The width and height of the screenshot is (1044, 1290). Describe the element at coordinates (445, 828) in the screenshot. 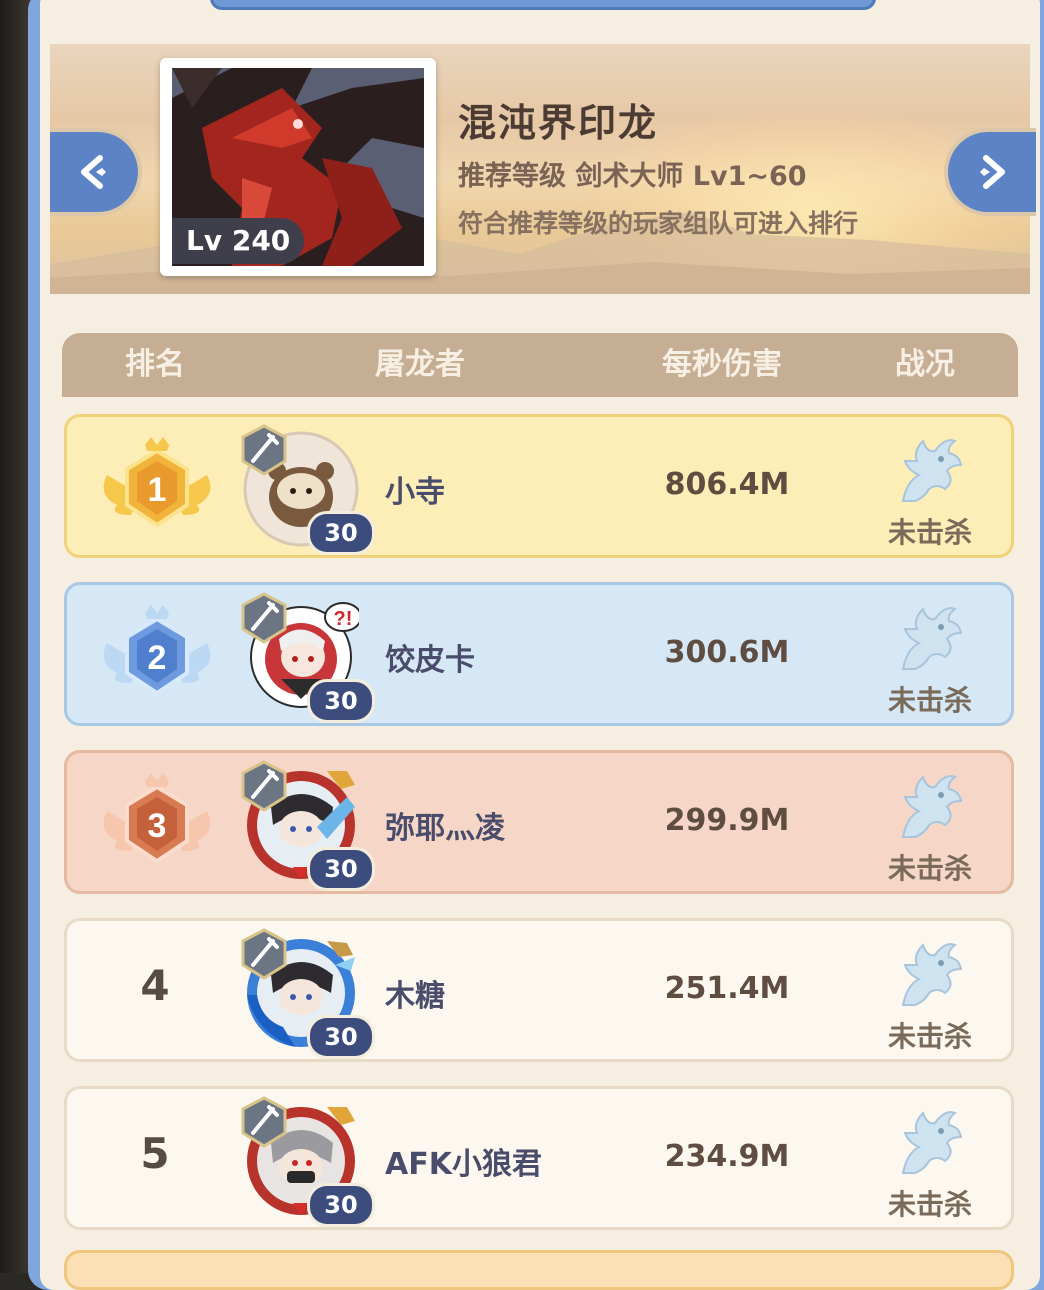

I see `player-name: 弥耶灬凌` at that location.